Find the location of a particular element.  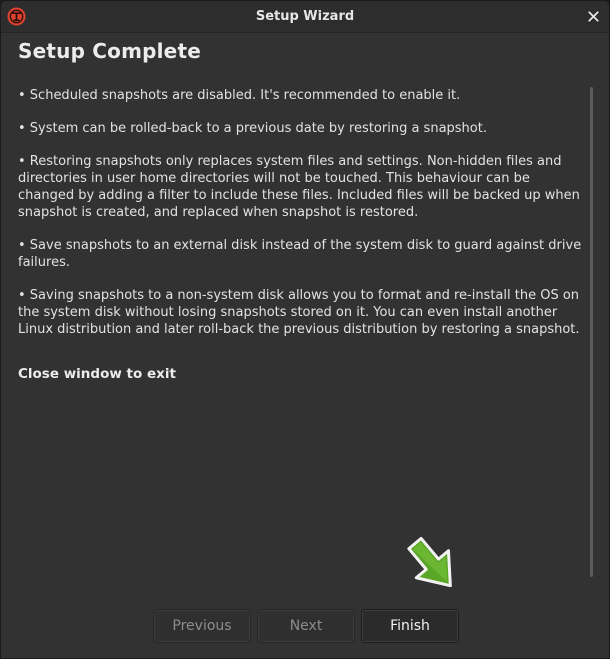

finish-button: Finish is located at coordinates (410, 626).